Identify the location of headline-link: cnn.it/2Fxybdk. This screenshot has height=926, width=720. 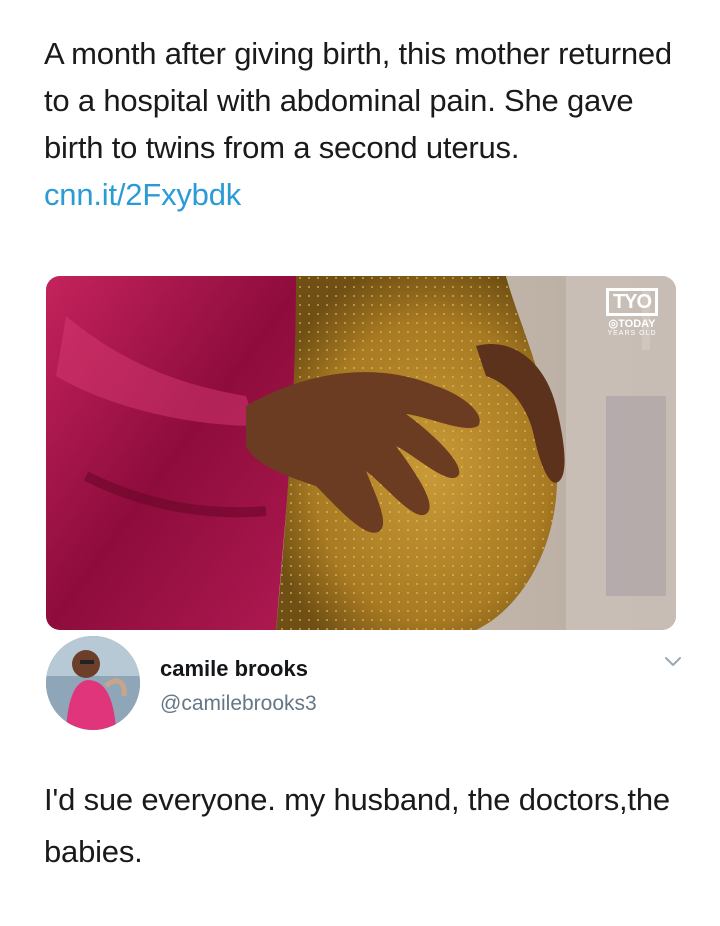
(142, 194).